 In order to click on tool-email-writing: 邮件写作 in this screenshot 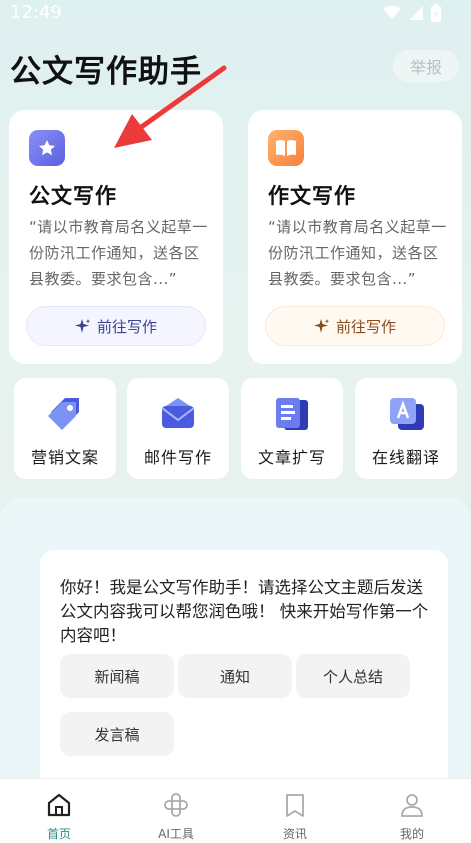, I will do `click(178, 428)`.